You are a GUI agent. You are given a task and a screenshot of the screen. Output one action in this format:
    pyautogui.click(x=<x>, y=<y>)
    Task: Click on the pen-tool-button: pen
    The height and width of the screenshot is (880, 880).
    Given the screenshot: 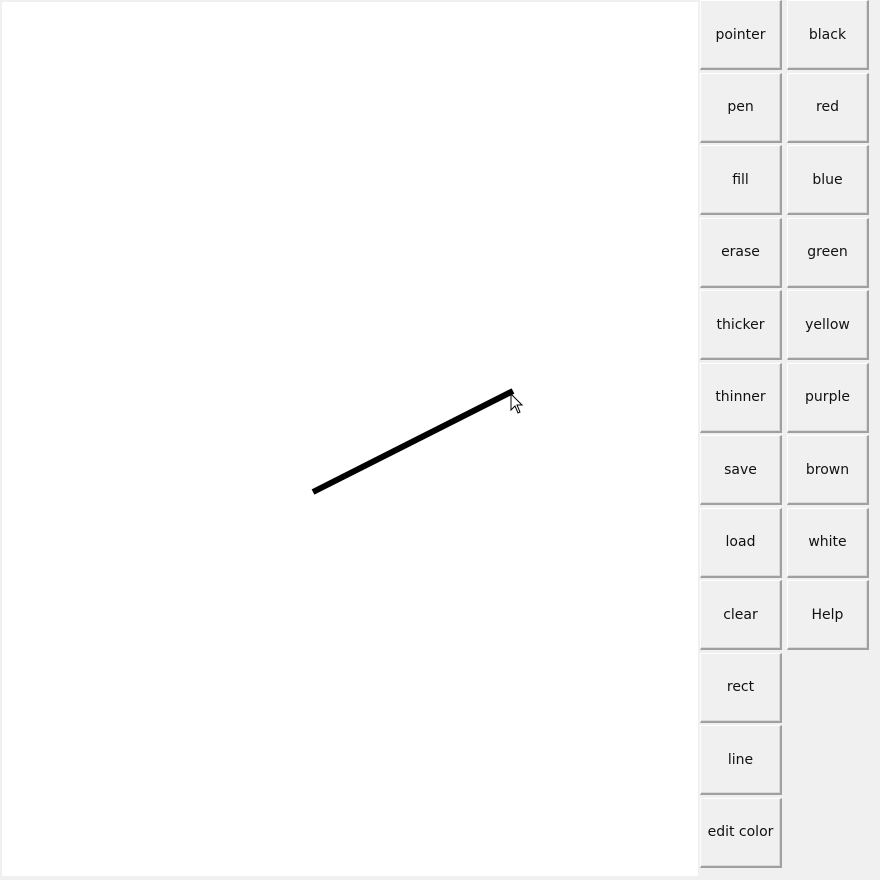 What is the action you would take?
    pyautogui.click(x=741, y=107)
    